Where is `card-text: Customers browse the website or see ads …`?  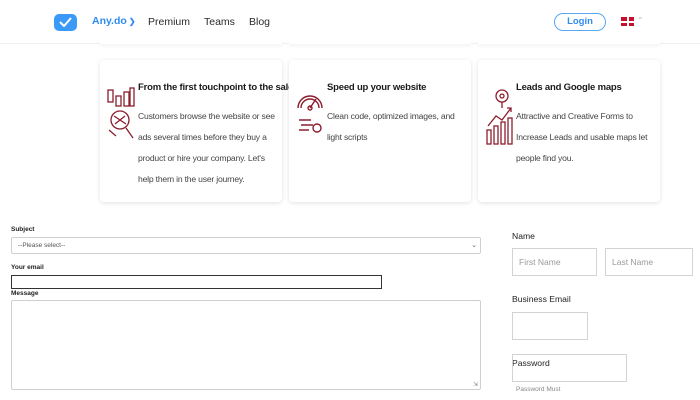
card-text: Customers browse the website or see ads … is located at coordinates (206, 147).